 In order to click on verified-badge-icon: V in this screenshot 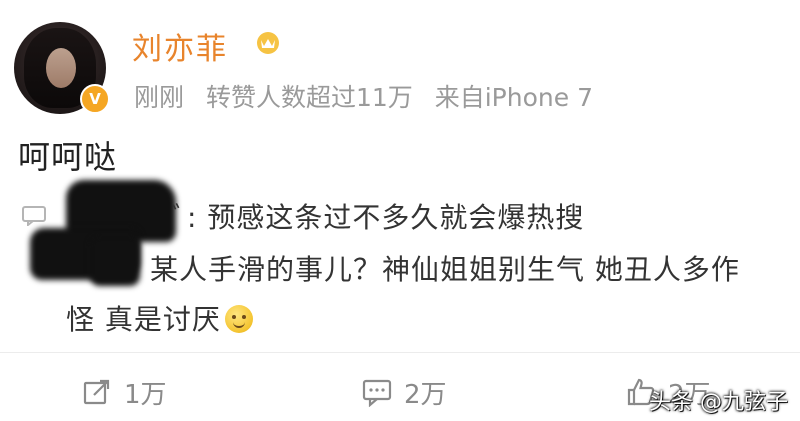, I will do `click(95, 99)`.